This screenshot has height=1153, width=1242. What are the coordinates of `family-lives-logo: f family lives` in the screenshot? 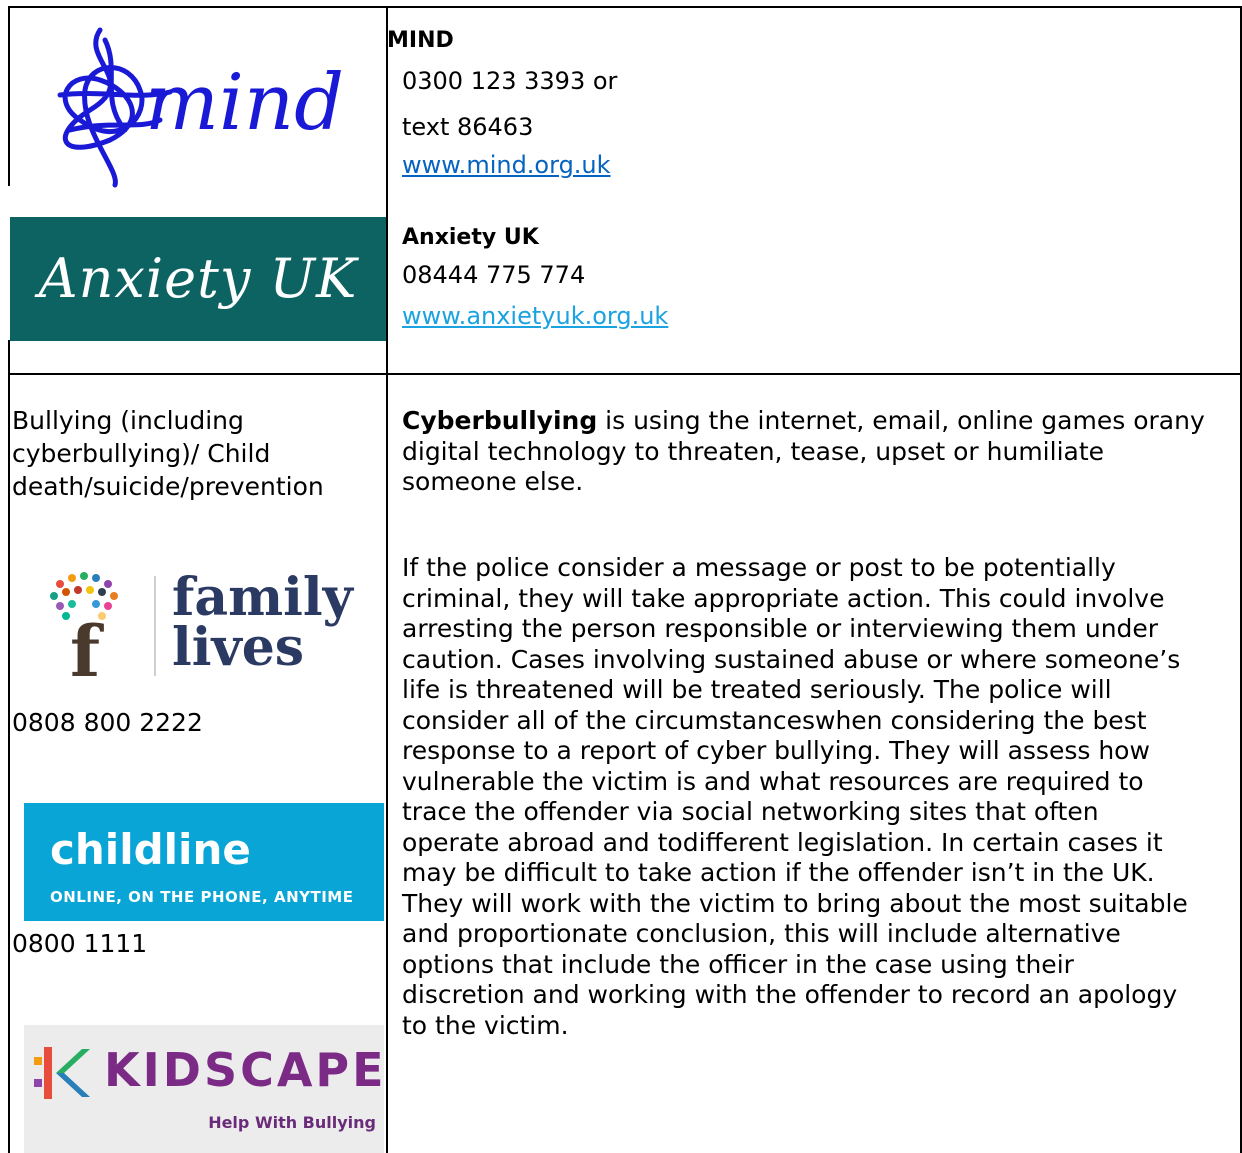 It's located at (205, 626).